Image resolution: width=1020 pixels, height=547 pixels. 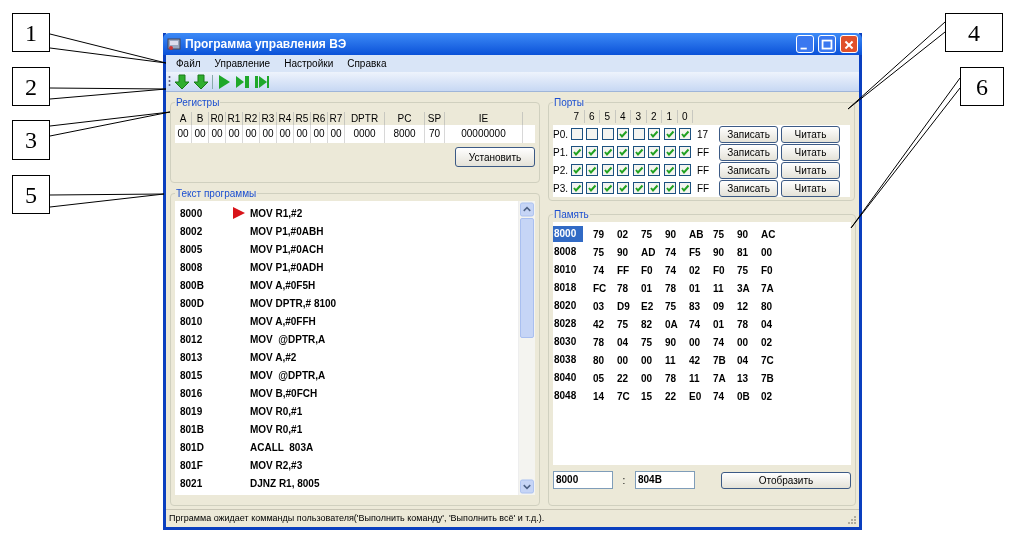 I want to click on memory-address: 8028, so click(x=568, y=324).